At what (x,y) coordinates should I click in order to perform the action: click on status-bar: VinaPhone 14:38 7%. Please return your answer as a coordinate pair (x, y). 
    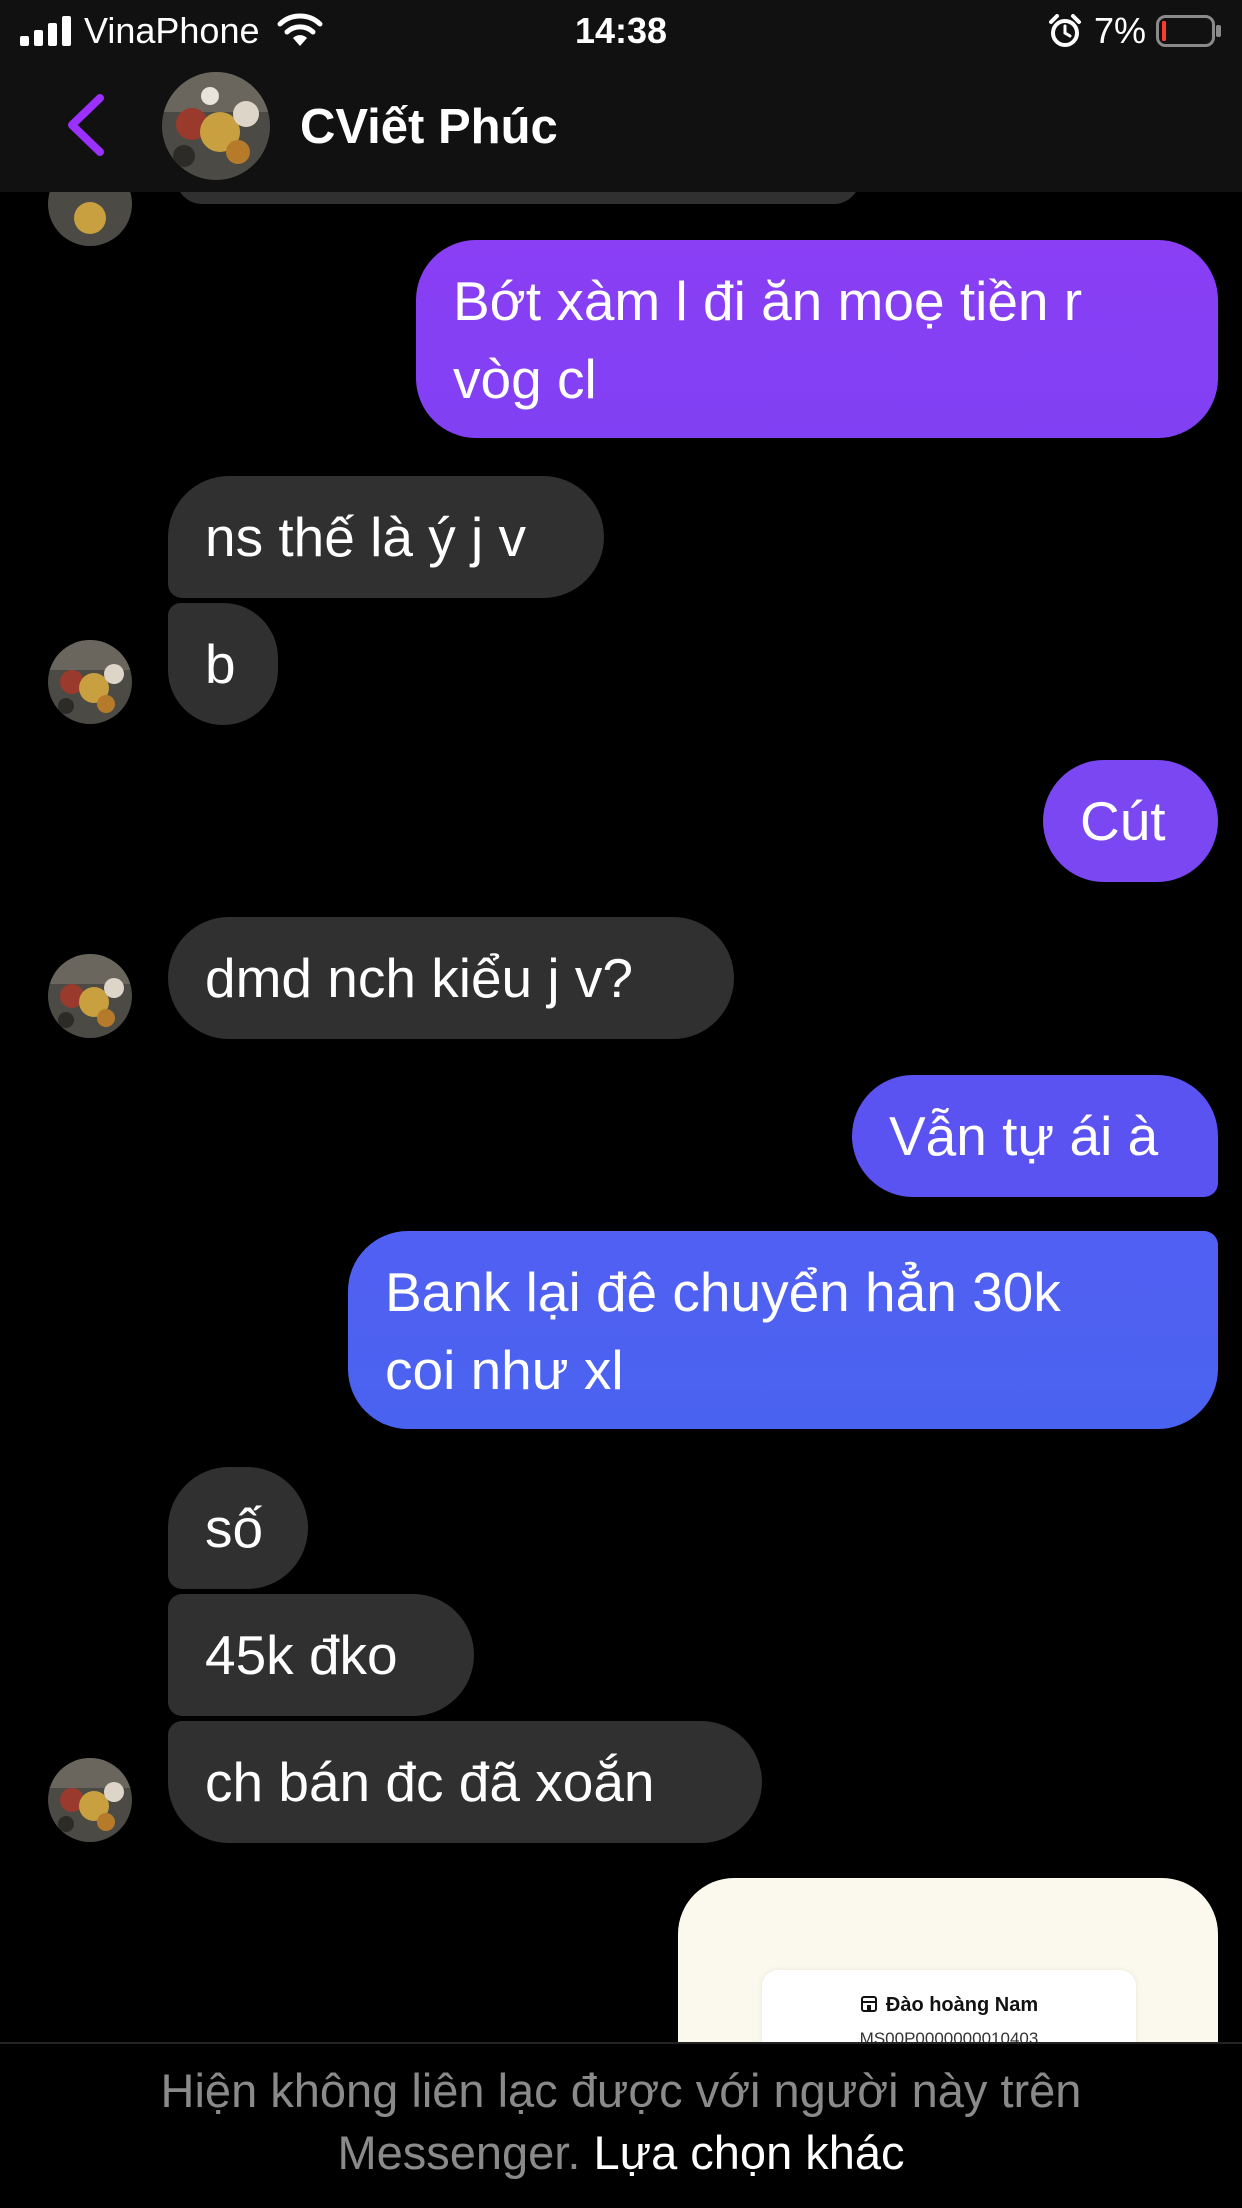
    Looking at the image, I should click on (621, 31).